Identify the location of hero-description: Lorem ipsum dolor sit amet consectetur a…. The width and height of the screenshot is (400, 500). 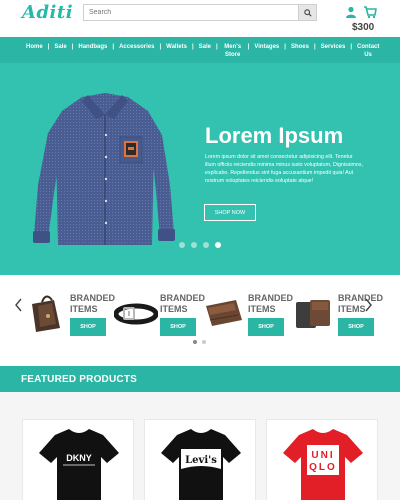
(284, 169).